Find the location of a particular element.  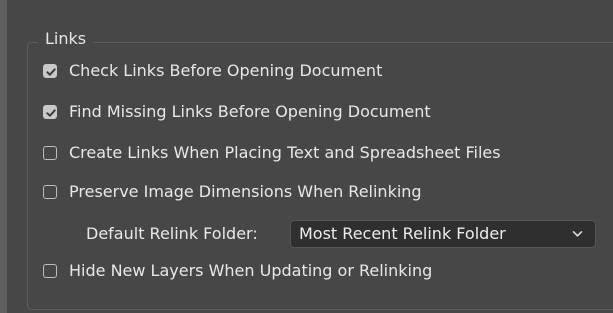

preserve-image-dimensions-checkbox: Preserve Image Dimensions When Relinking is located at coordinates (232, 192).